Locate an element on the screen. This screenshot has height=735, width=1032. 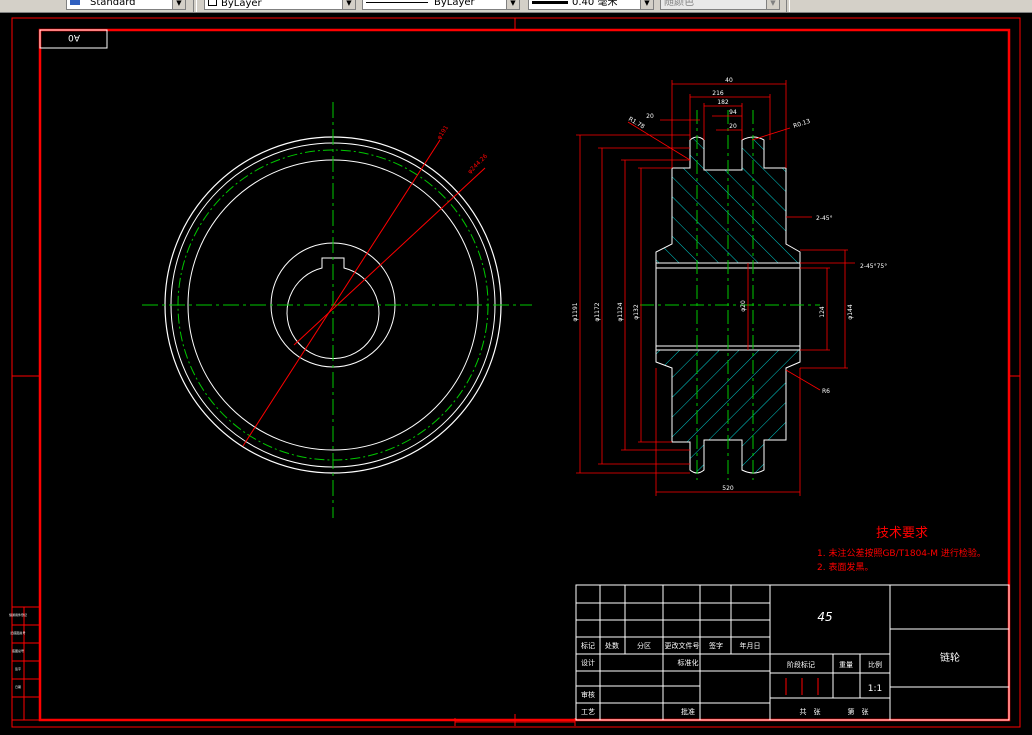
side-row-4: 签字 is located at coordinates (18, 668).